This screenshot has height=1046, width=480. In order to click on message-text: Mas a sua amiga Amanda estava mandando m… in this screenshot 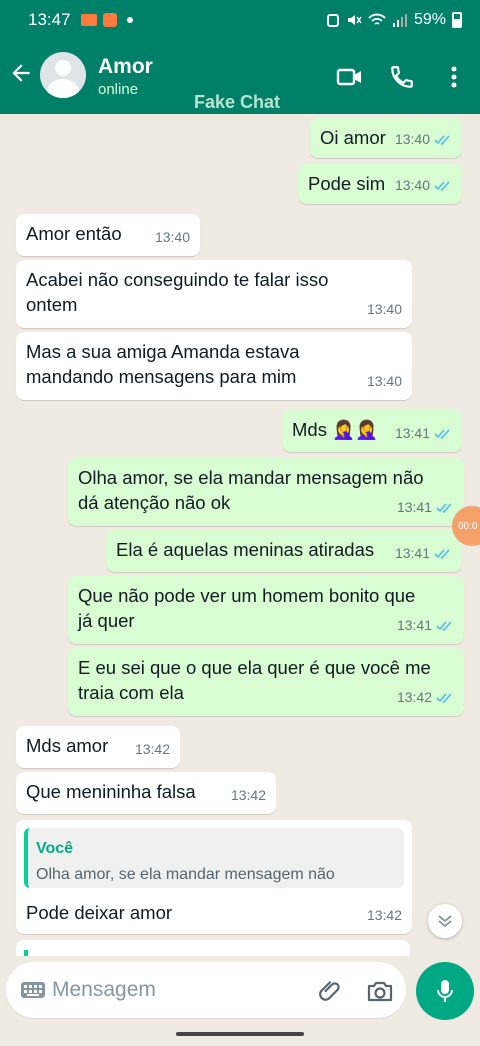, I will do `click(163, 364)`.